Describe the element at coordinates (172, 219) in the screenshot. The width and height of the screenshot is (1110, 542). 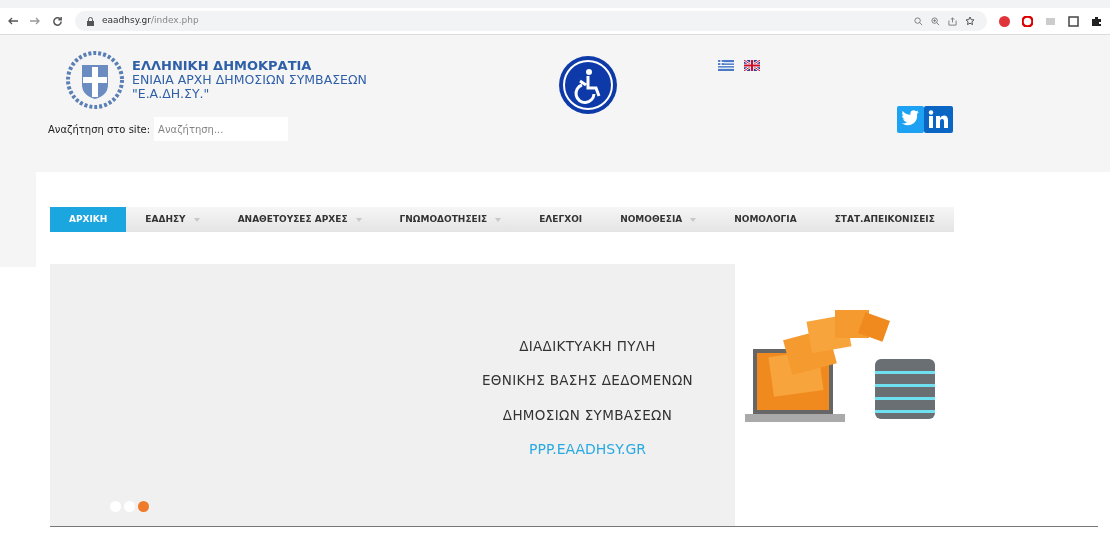
I see `nav-tab: ΕΑΔΗΣΥ` at that location.